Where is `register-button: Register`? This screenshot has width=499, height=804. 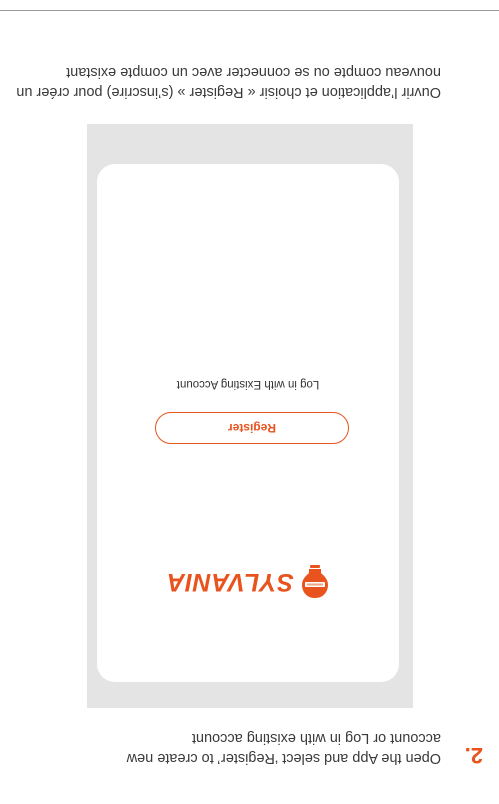 register-button: Register is located at coordinates (252, 428).